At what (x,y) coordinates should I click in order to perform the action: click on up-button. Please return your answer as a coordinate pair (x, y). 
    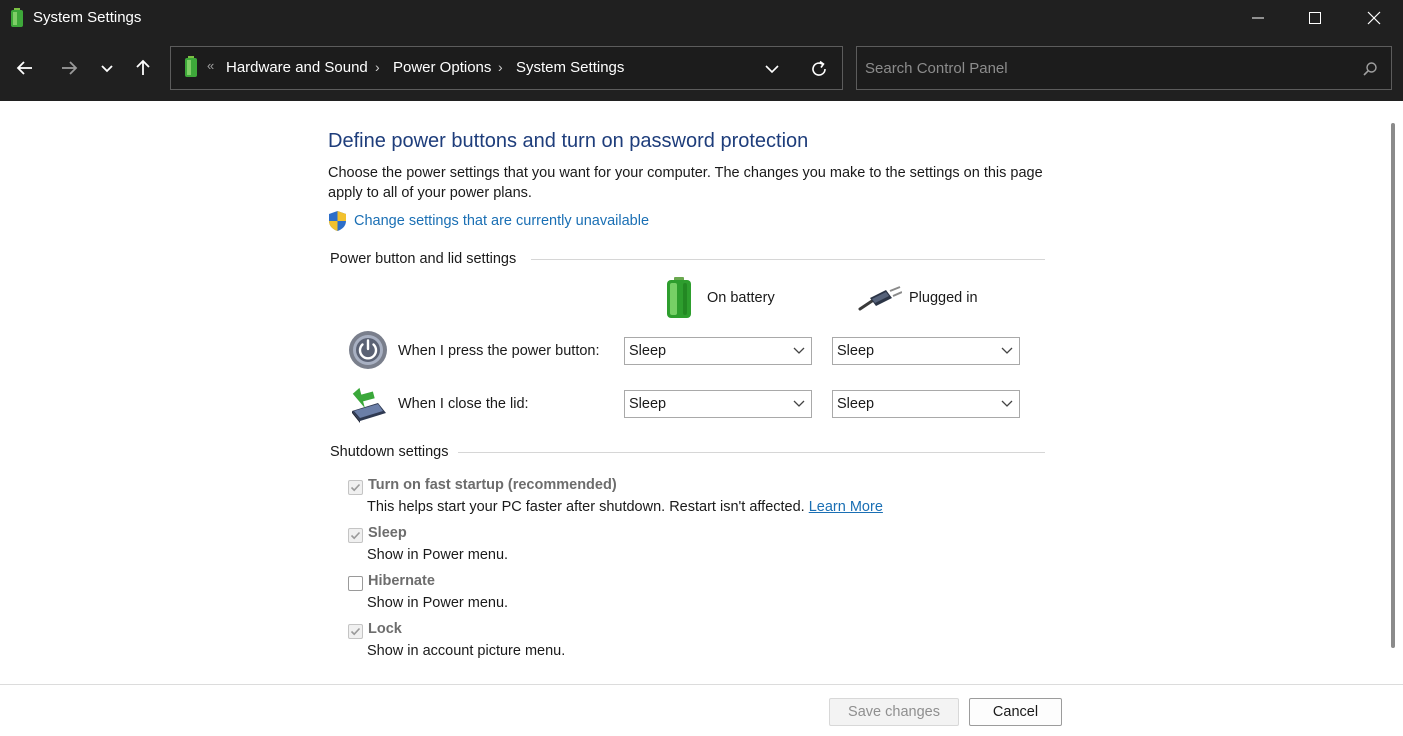
    Looking at the image, I should click on (143, 68).